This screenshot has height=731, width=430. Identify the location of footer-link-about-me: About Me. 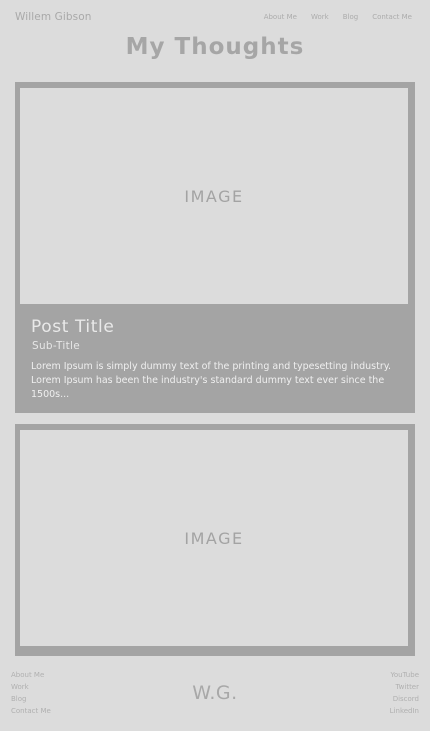
(31, 675).